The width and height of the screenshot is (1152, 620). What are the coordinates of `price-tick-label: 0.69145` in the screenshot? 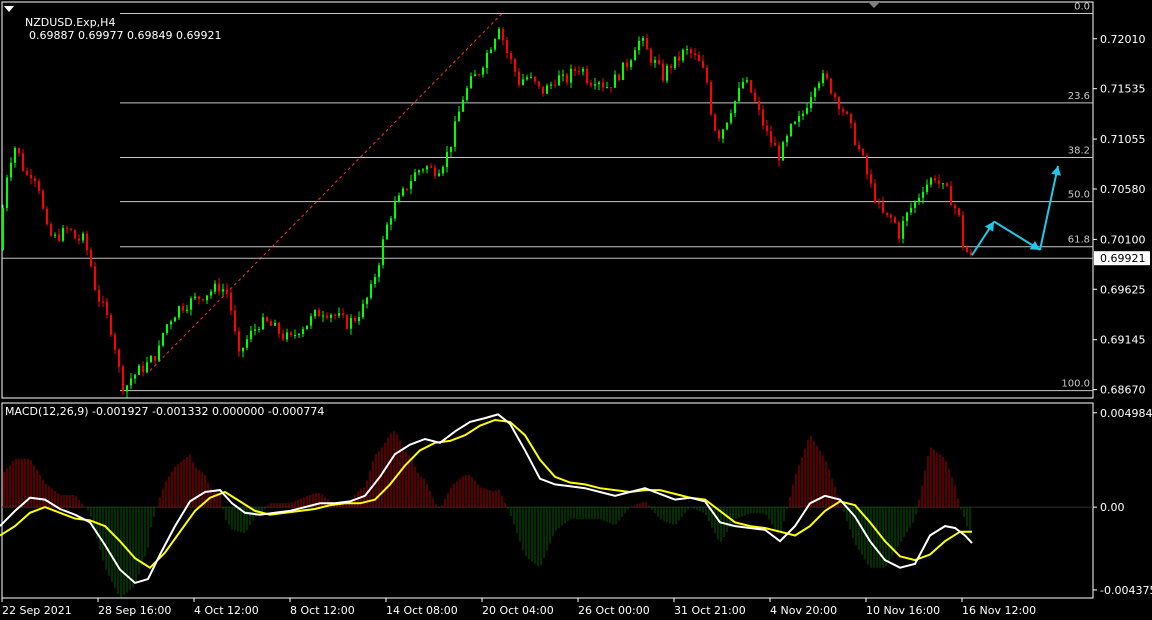 It's located at (1123, 340).